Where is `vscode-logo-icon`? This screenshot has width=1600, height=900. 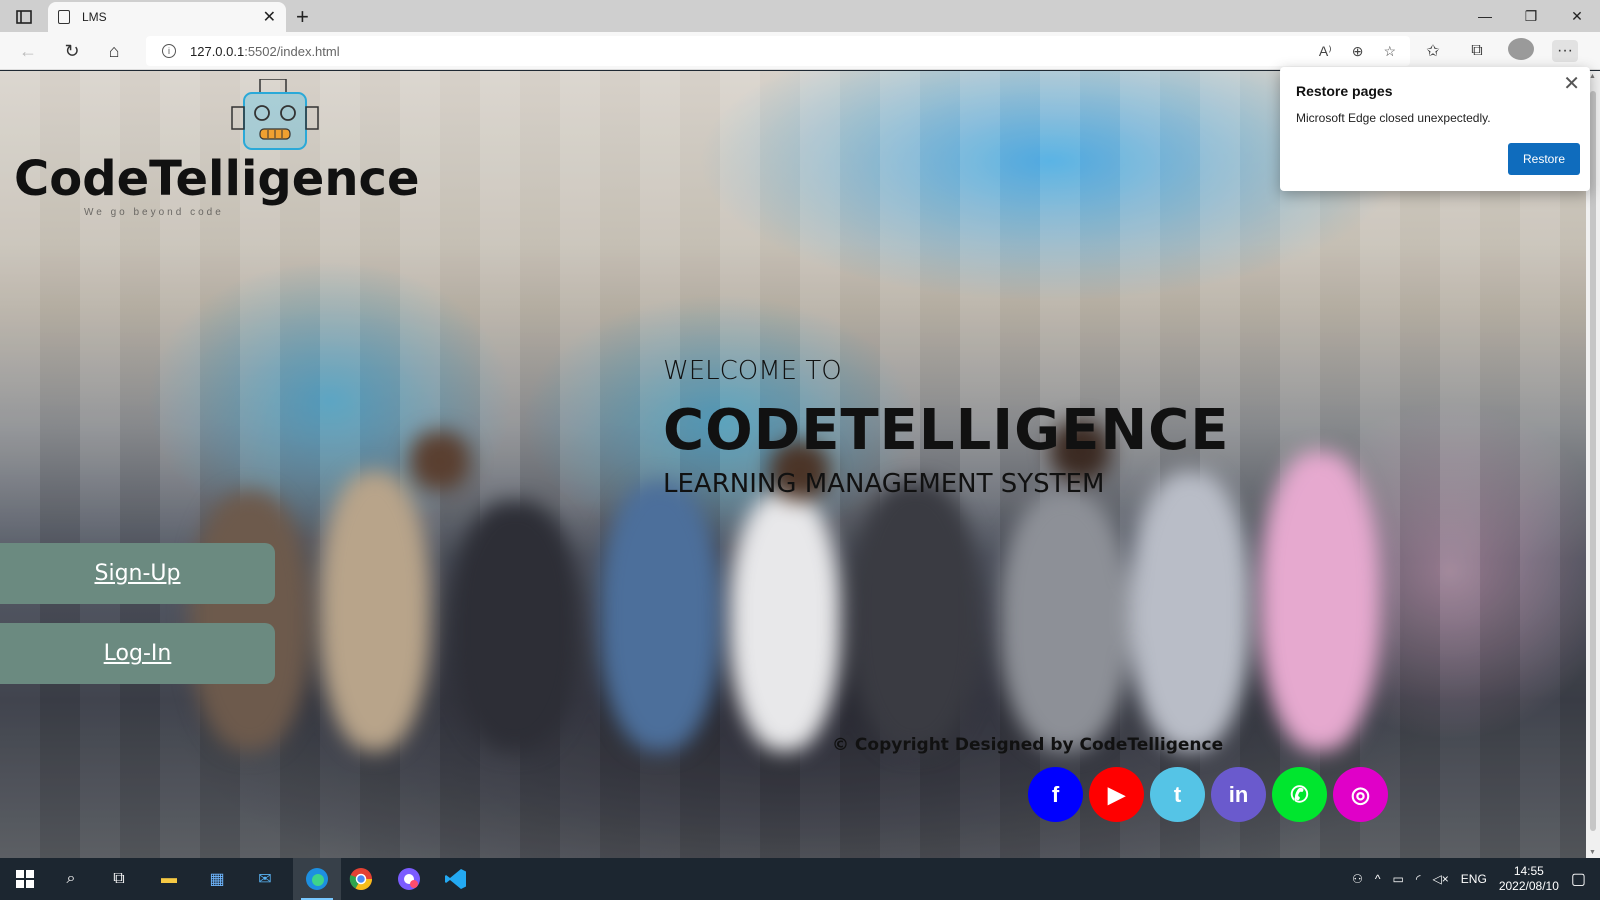 vscode-logo-icon is located at coordinates (455, 879).